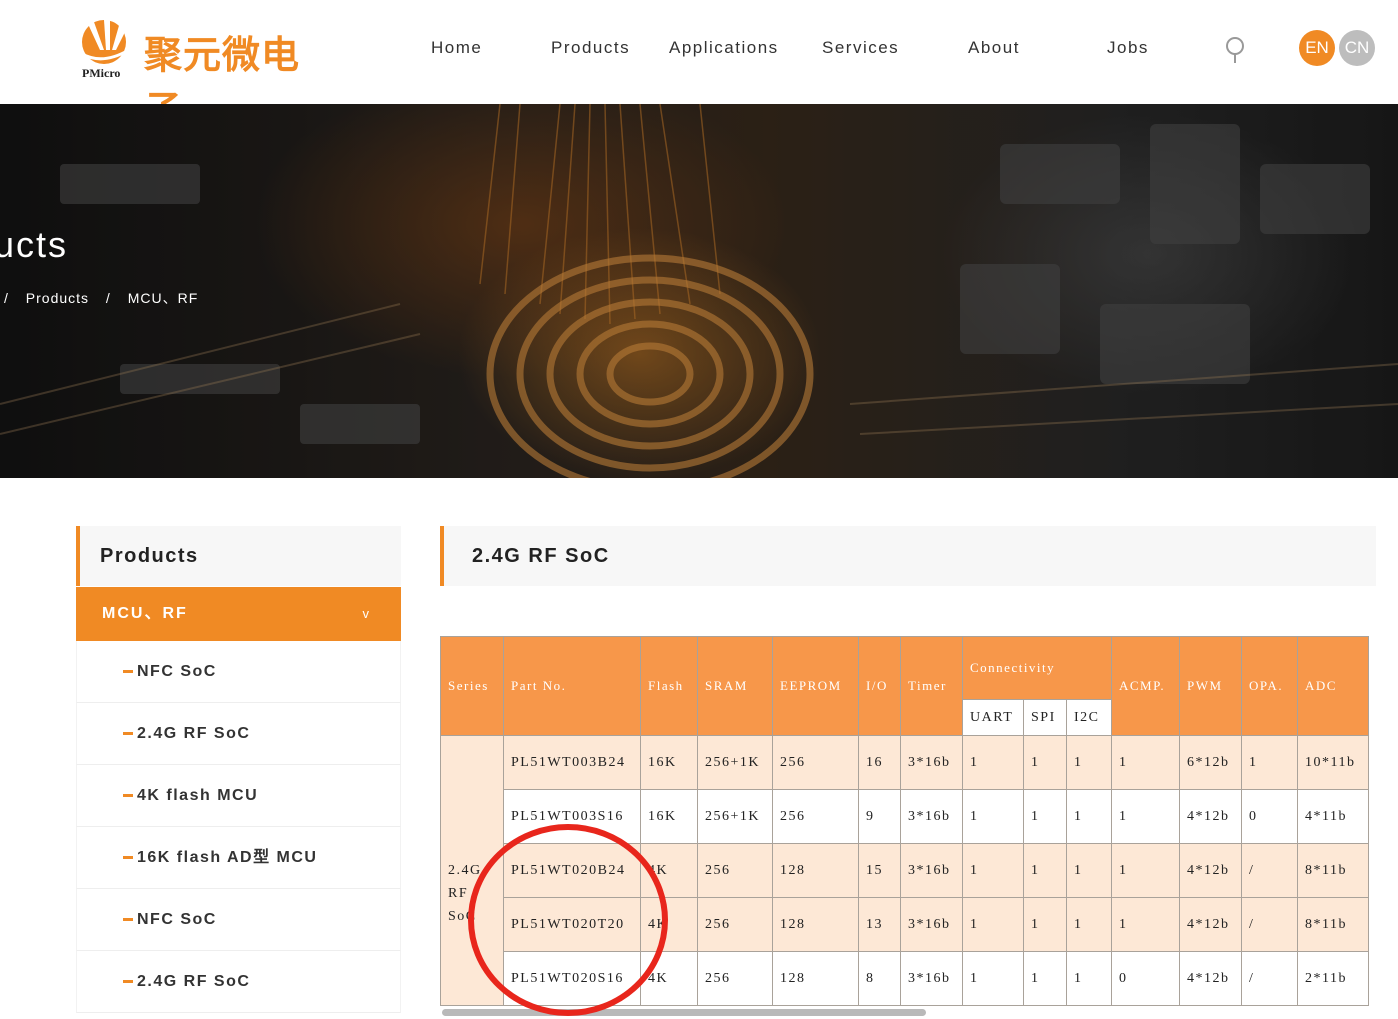  I want to click on table-horizontal-scrollbar, so click(908, 1012).